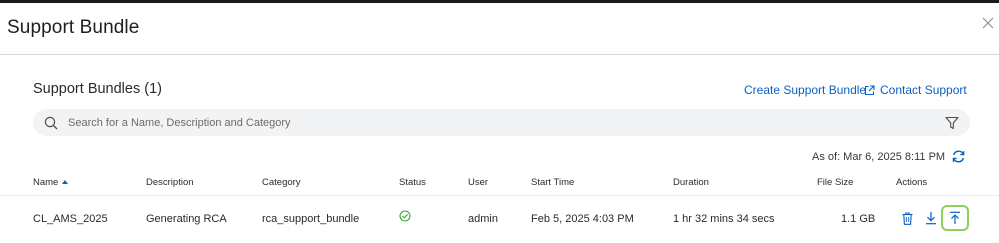  I want to click on trash-icon, so click(907, 218).